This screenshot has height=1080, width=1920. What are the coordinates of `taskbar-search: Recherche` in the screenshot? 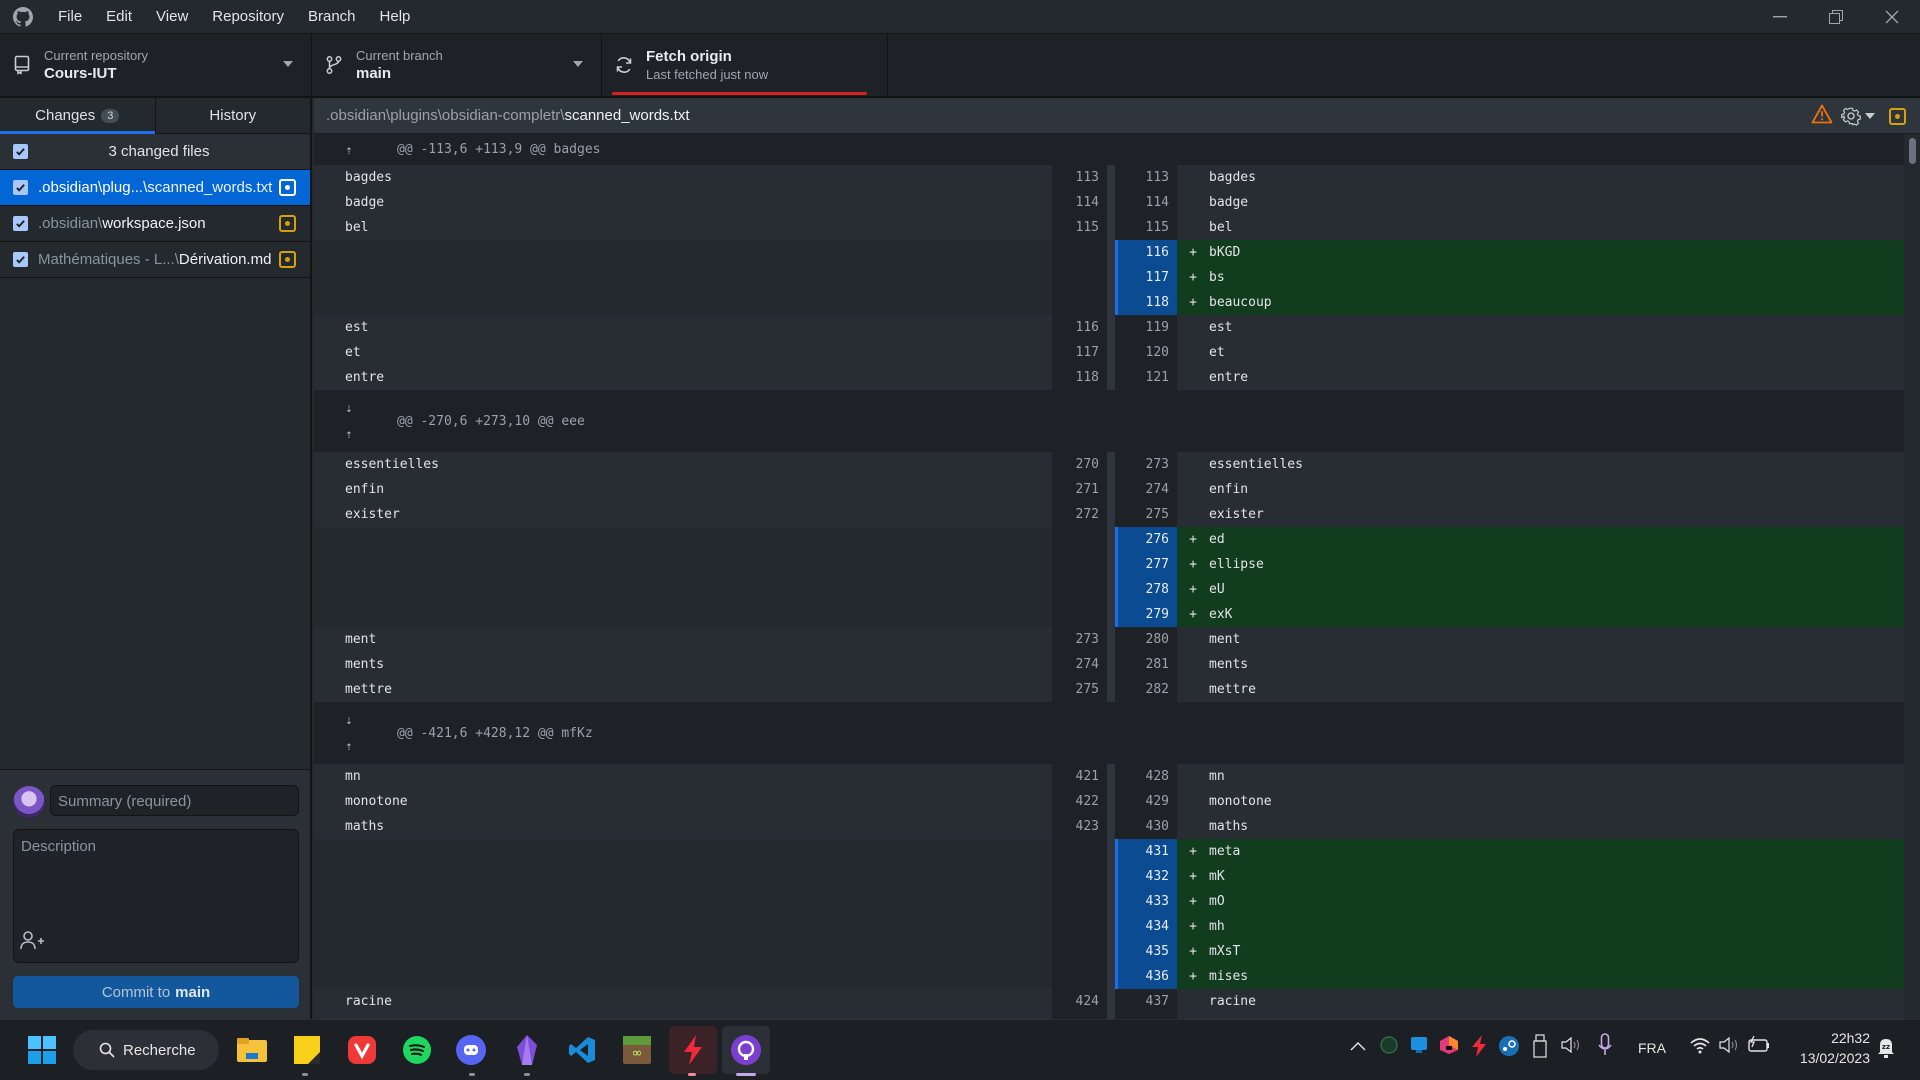 It's located at (146, 1050).